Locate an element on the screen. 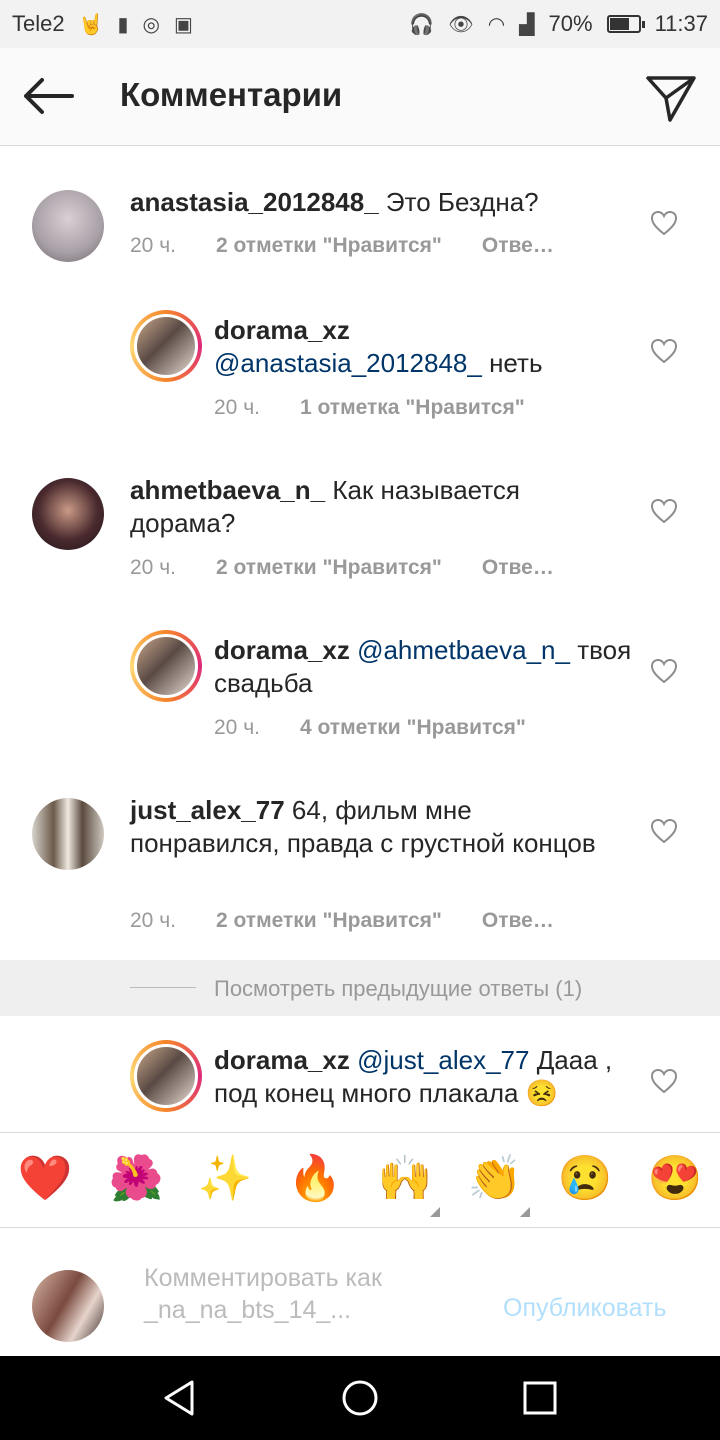 The image size is (720, 1440). comment-text: dorama_xz @anastasia_2012848_ неть is located at coordinates (424, 347).